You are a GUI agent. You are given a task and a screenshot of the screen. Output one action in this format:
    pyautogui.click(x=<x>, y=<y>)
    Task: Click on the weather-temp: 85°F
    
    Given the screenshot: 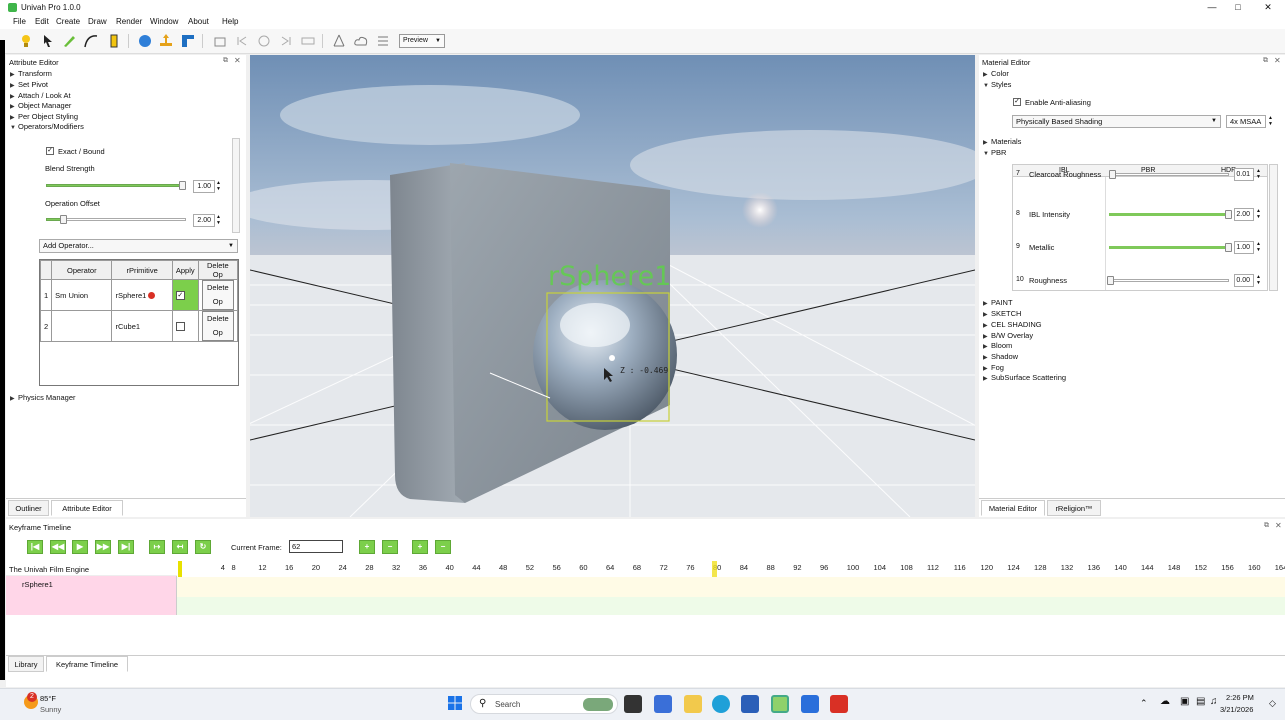 What is the action you would take?
    pyautogui.click(x=48, y=698)
    